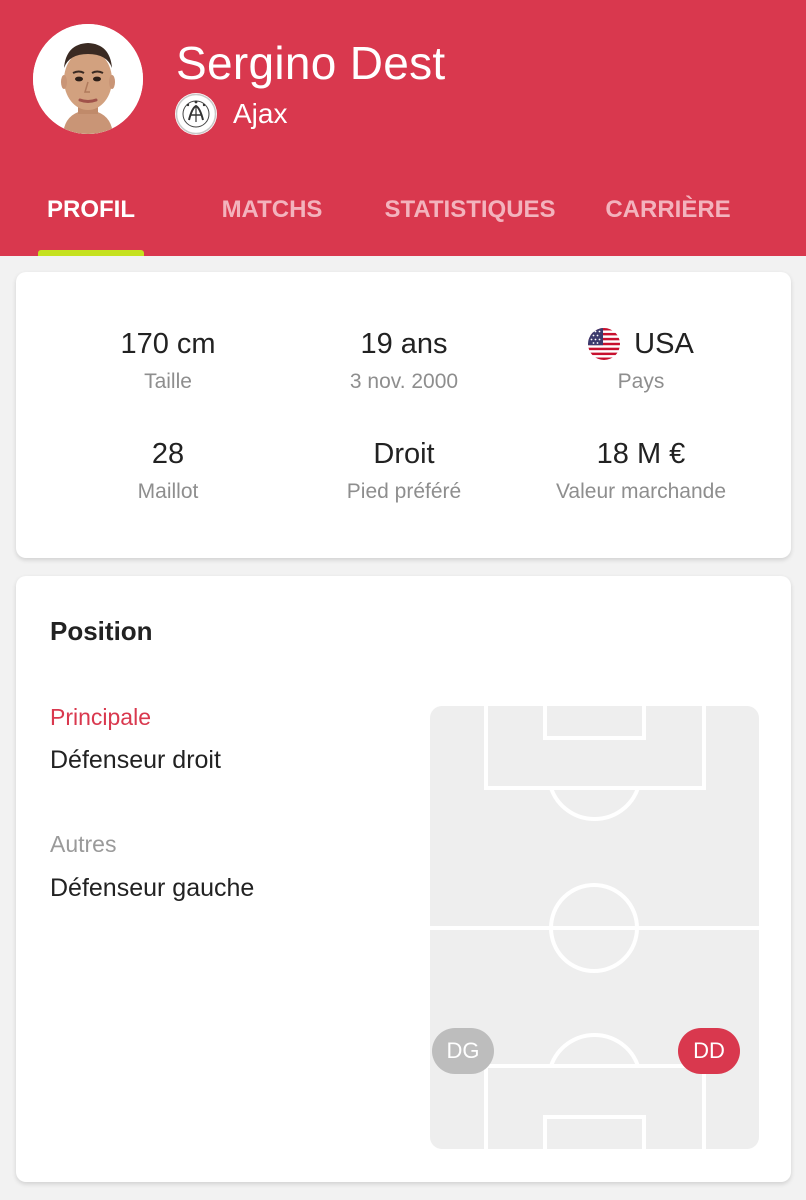  I want to click on player-name: Sergino Dest, so click(311, 63).